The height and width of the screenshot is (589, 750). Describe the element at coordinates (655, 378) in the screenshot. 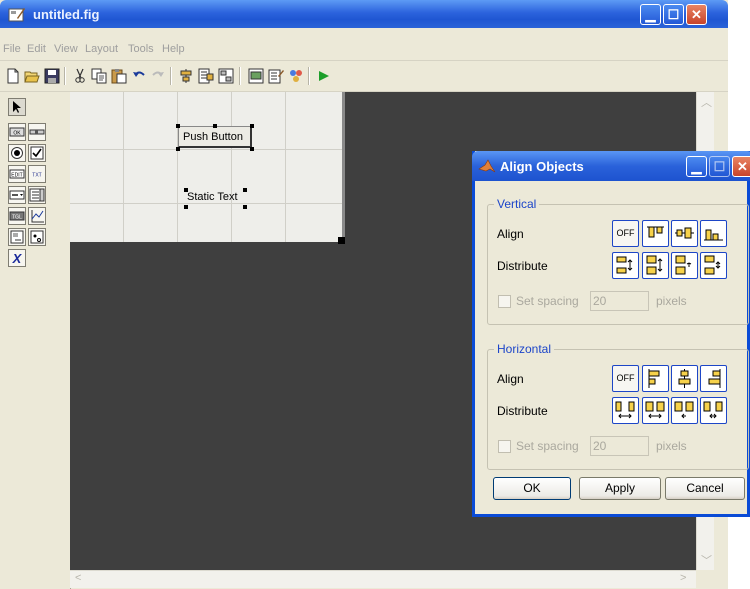

I see `align-left-button` at that location.